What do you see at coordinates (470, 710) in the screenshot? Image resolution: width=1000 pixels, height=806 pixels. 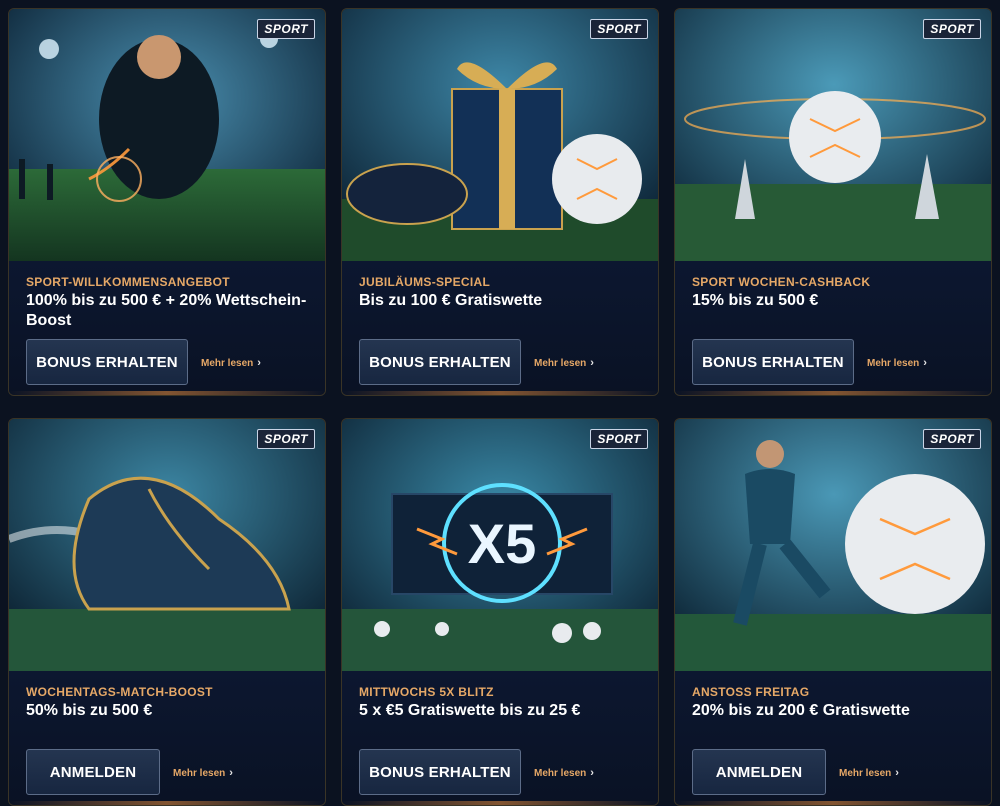 I see `promo-title: 5 x €5 Gratiswette bis zu 25 €` at bounding box center [470, 710].